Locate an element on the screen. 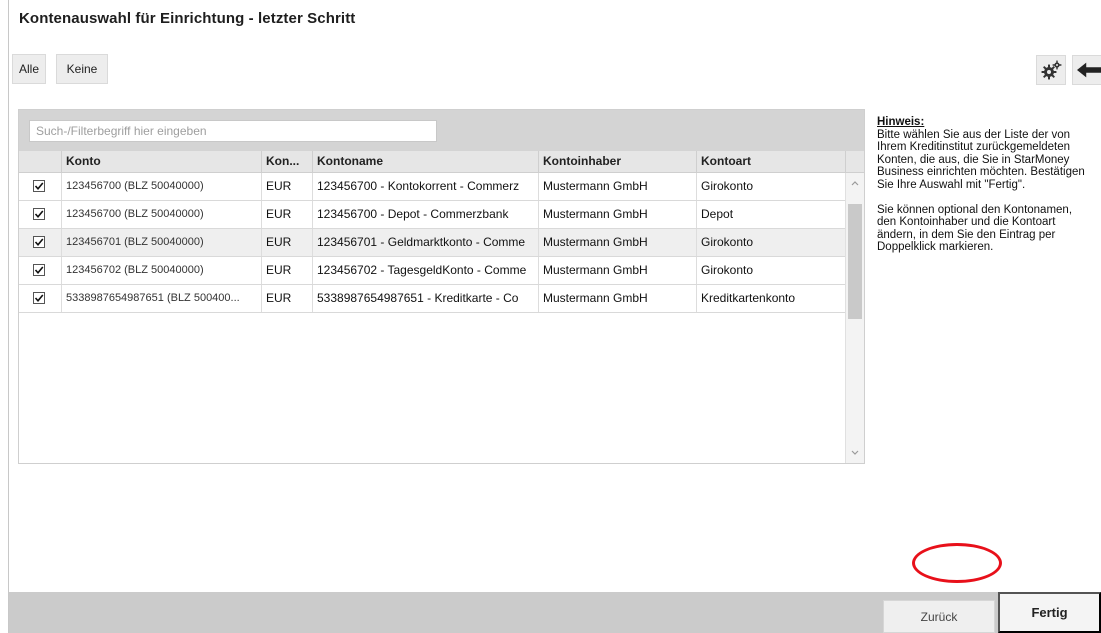 The image size is (1101, 633). gears-icon is located at coordinates (1051, 70).